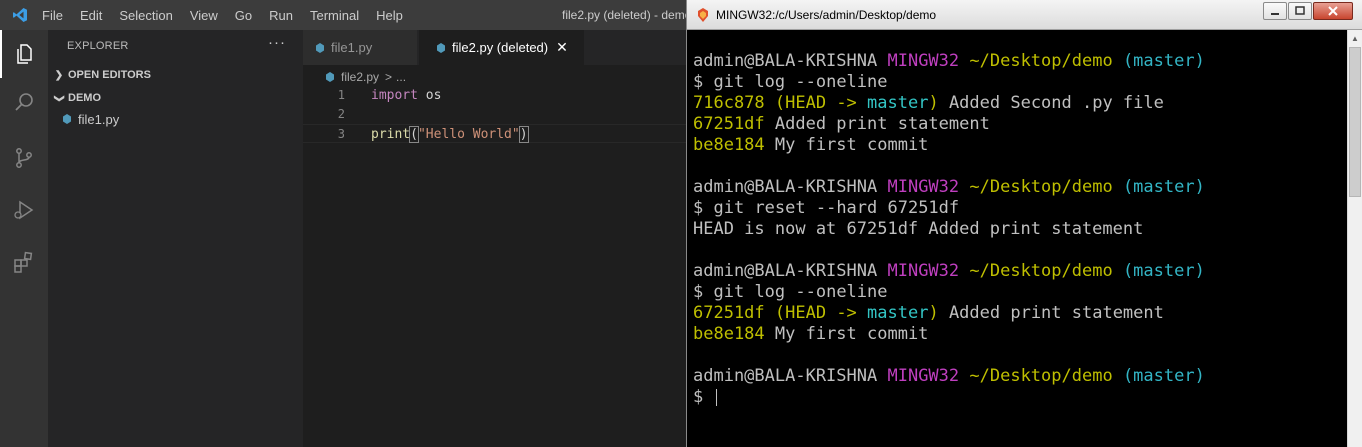 This screenshot has height=447, width=1362. I want to click on bracket: (, so click(414, 134).